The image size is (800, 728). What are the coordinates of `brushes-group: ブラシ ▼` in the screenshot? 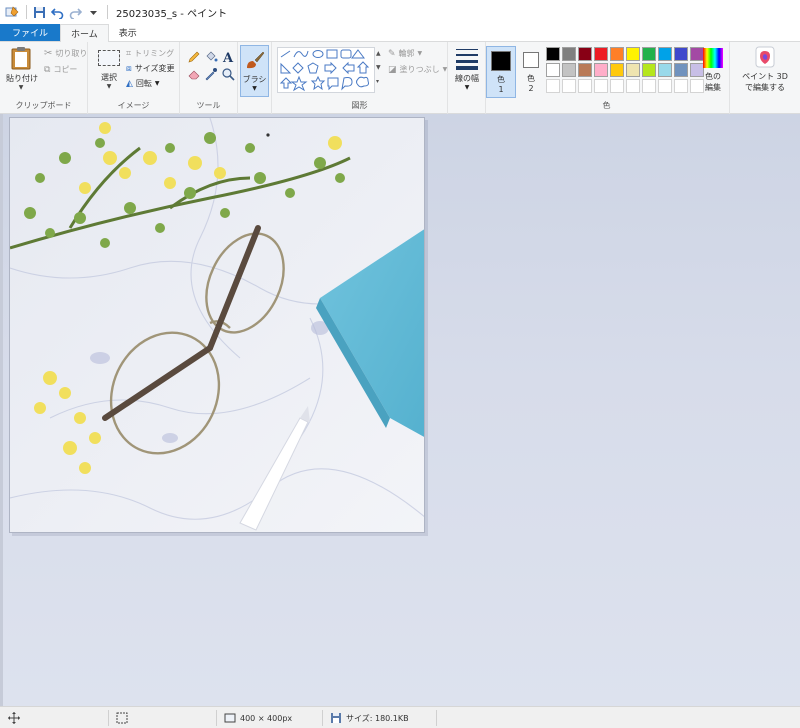 It's located at (255, 78).